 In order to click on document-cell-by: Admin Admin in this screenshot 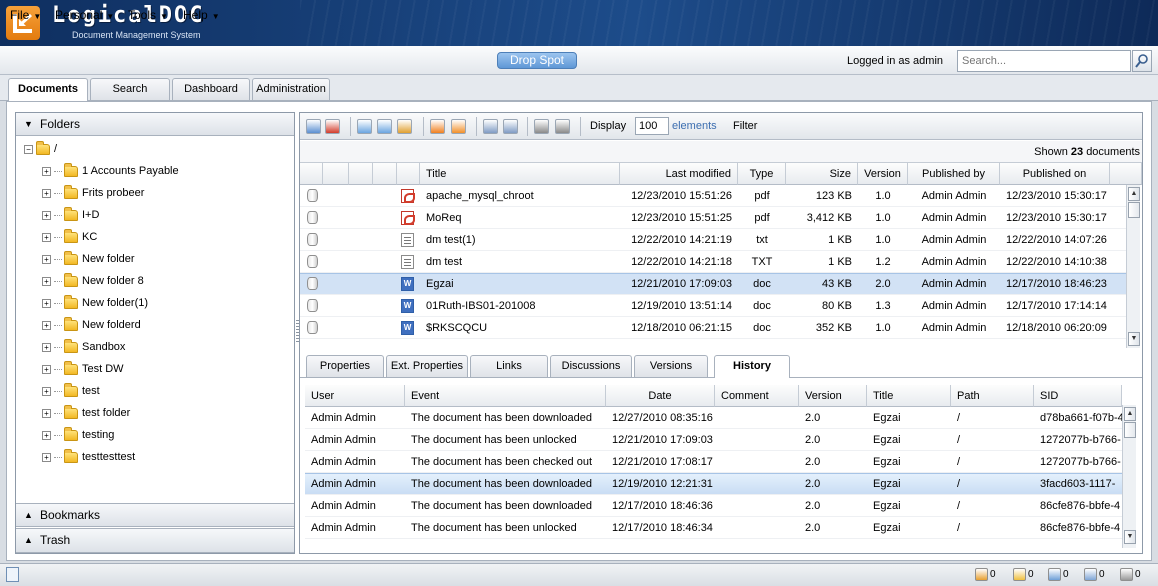, I will do `click(954, 328)`.